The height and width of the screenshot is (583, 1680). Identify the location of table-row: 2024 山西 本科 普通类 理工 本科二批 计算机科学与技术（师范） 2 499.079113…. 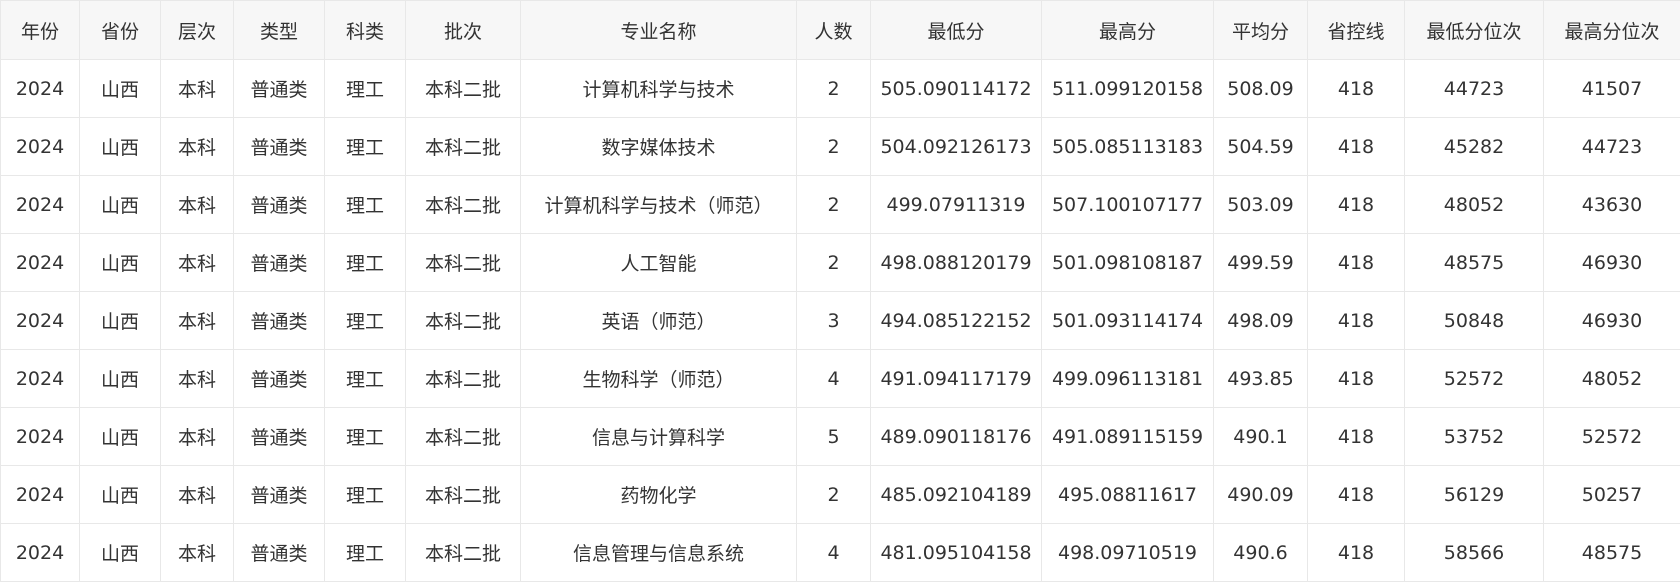
(840, 204).